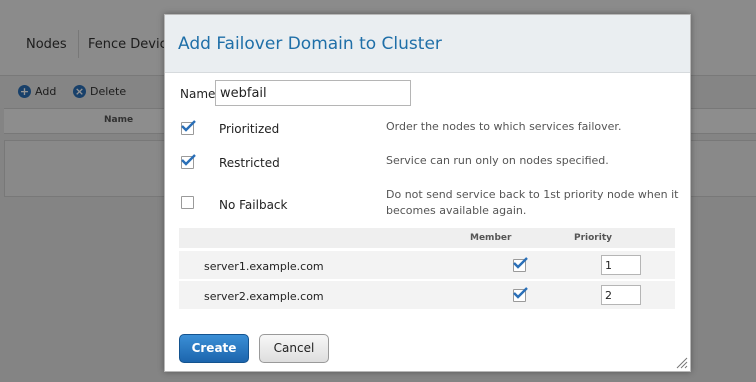 This screenshot has width=756, height=382. What do you see at coordinates (497, 160) in the screenshot?
I see `restricted-description: Service can run only on nodes specified.` at bounding box center [497, 160].